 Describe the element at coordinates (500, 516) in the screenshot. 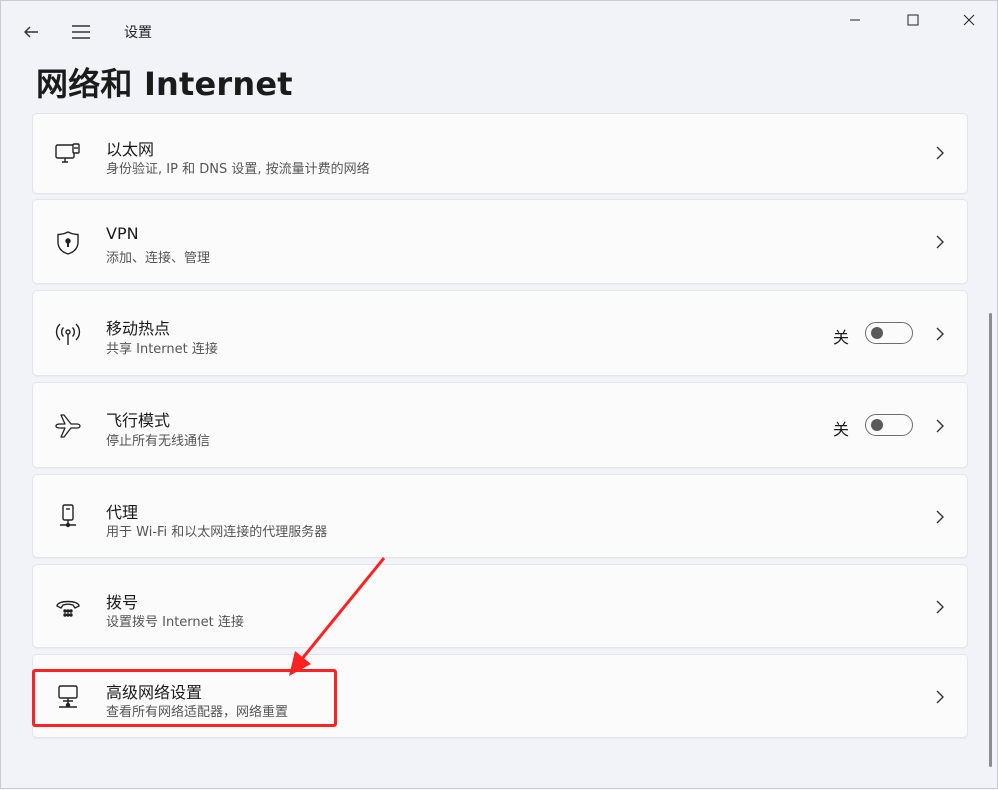

I see `settings-item-proxy: 代理 用于 Wi-Fi 和以太网连接的代理服务器` at that location.